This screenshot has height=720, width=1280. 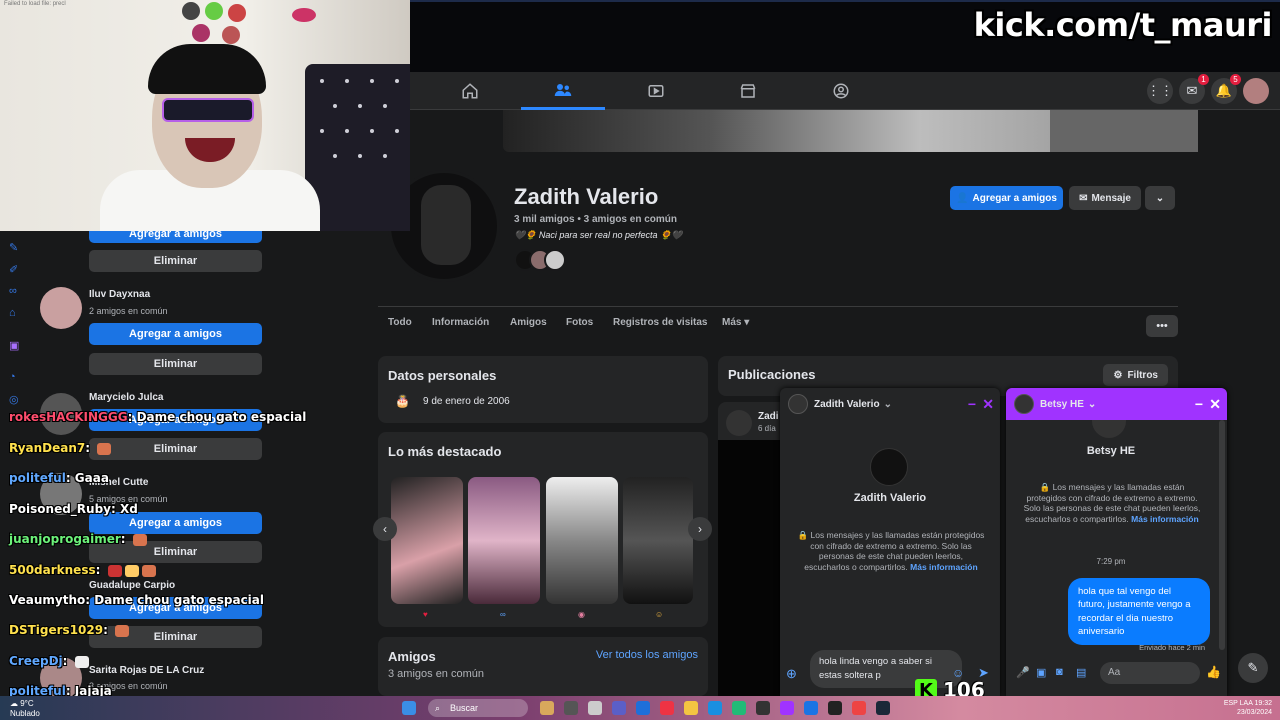 What do you see at coordinates (1150, 673) in the screenshot?
I see `chat-input: Aa` at bounding box center [1150, 673].